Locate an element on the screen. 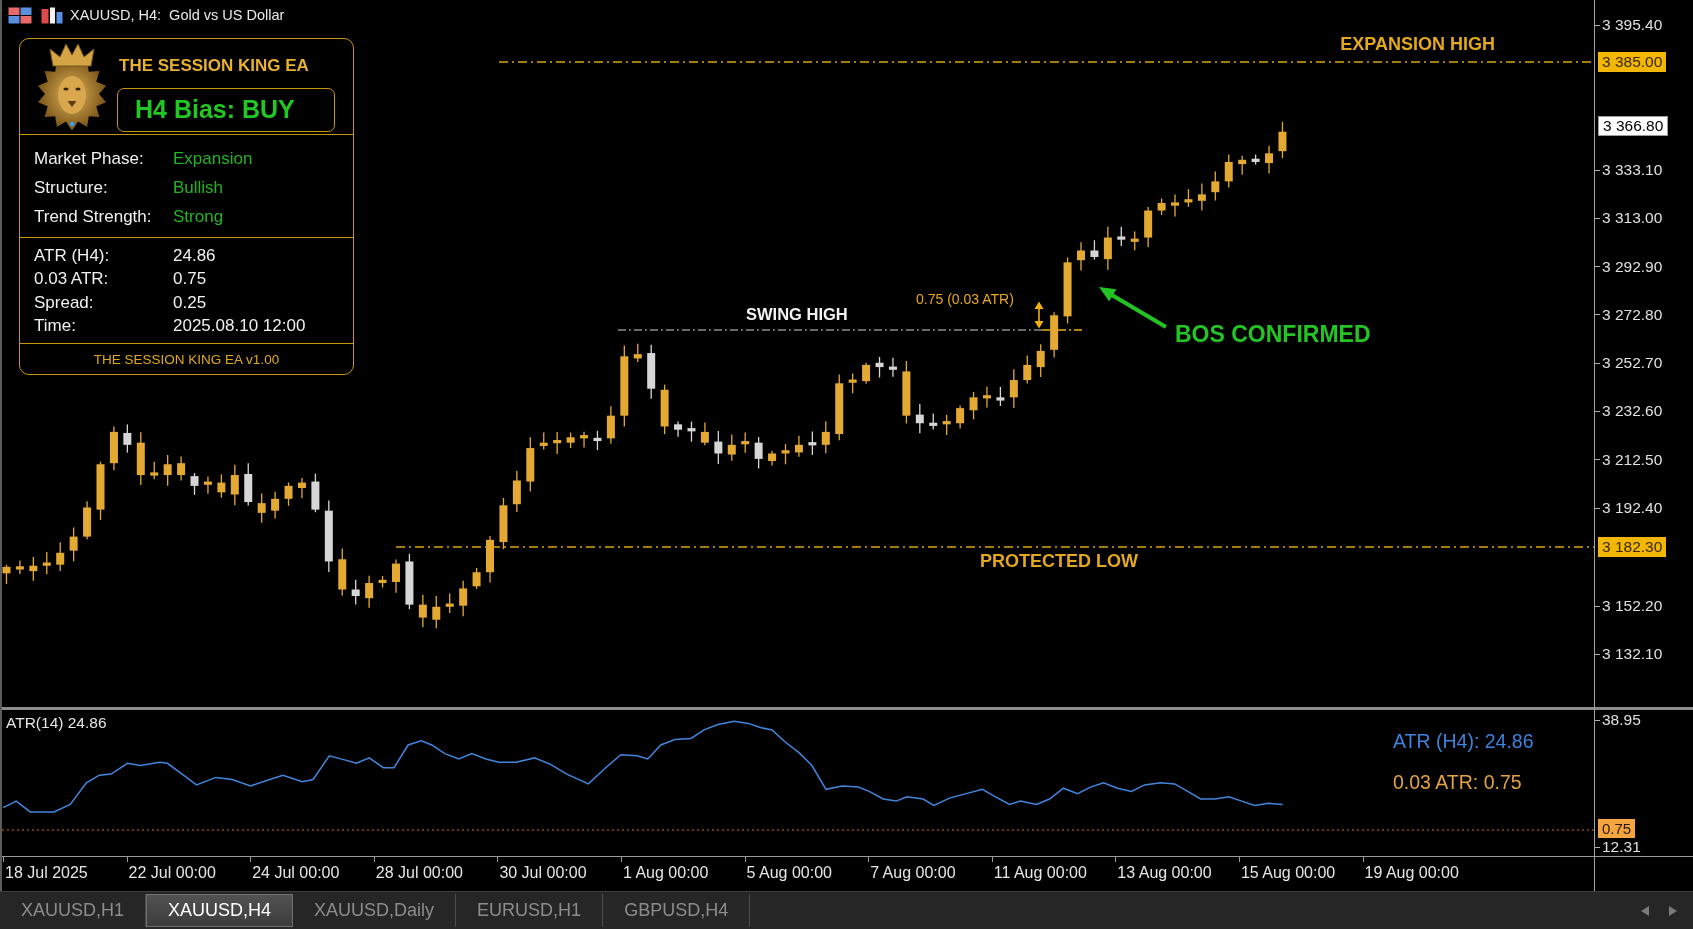 Image resolution: width=1693 pixels, height=929 pixels. time-label: 11 Aug 00:00 is located at coordinates (1040, 872).